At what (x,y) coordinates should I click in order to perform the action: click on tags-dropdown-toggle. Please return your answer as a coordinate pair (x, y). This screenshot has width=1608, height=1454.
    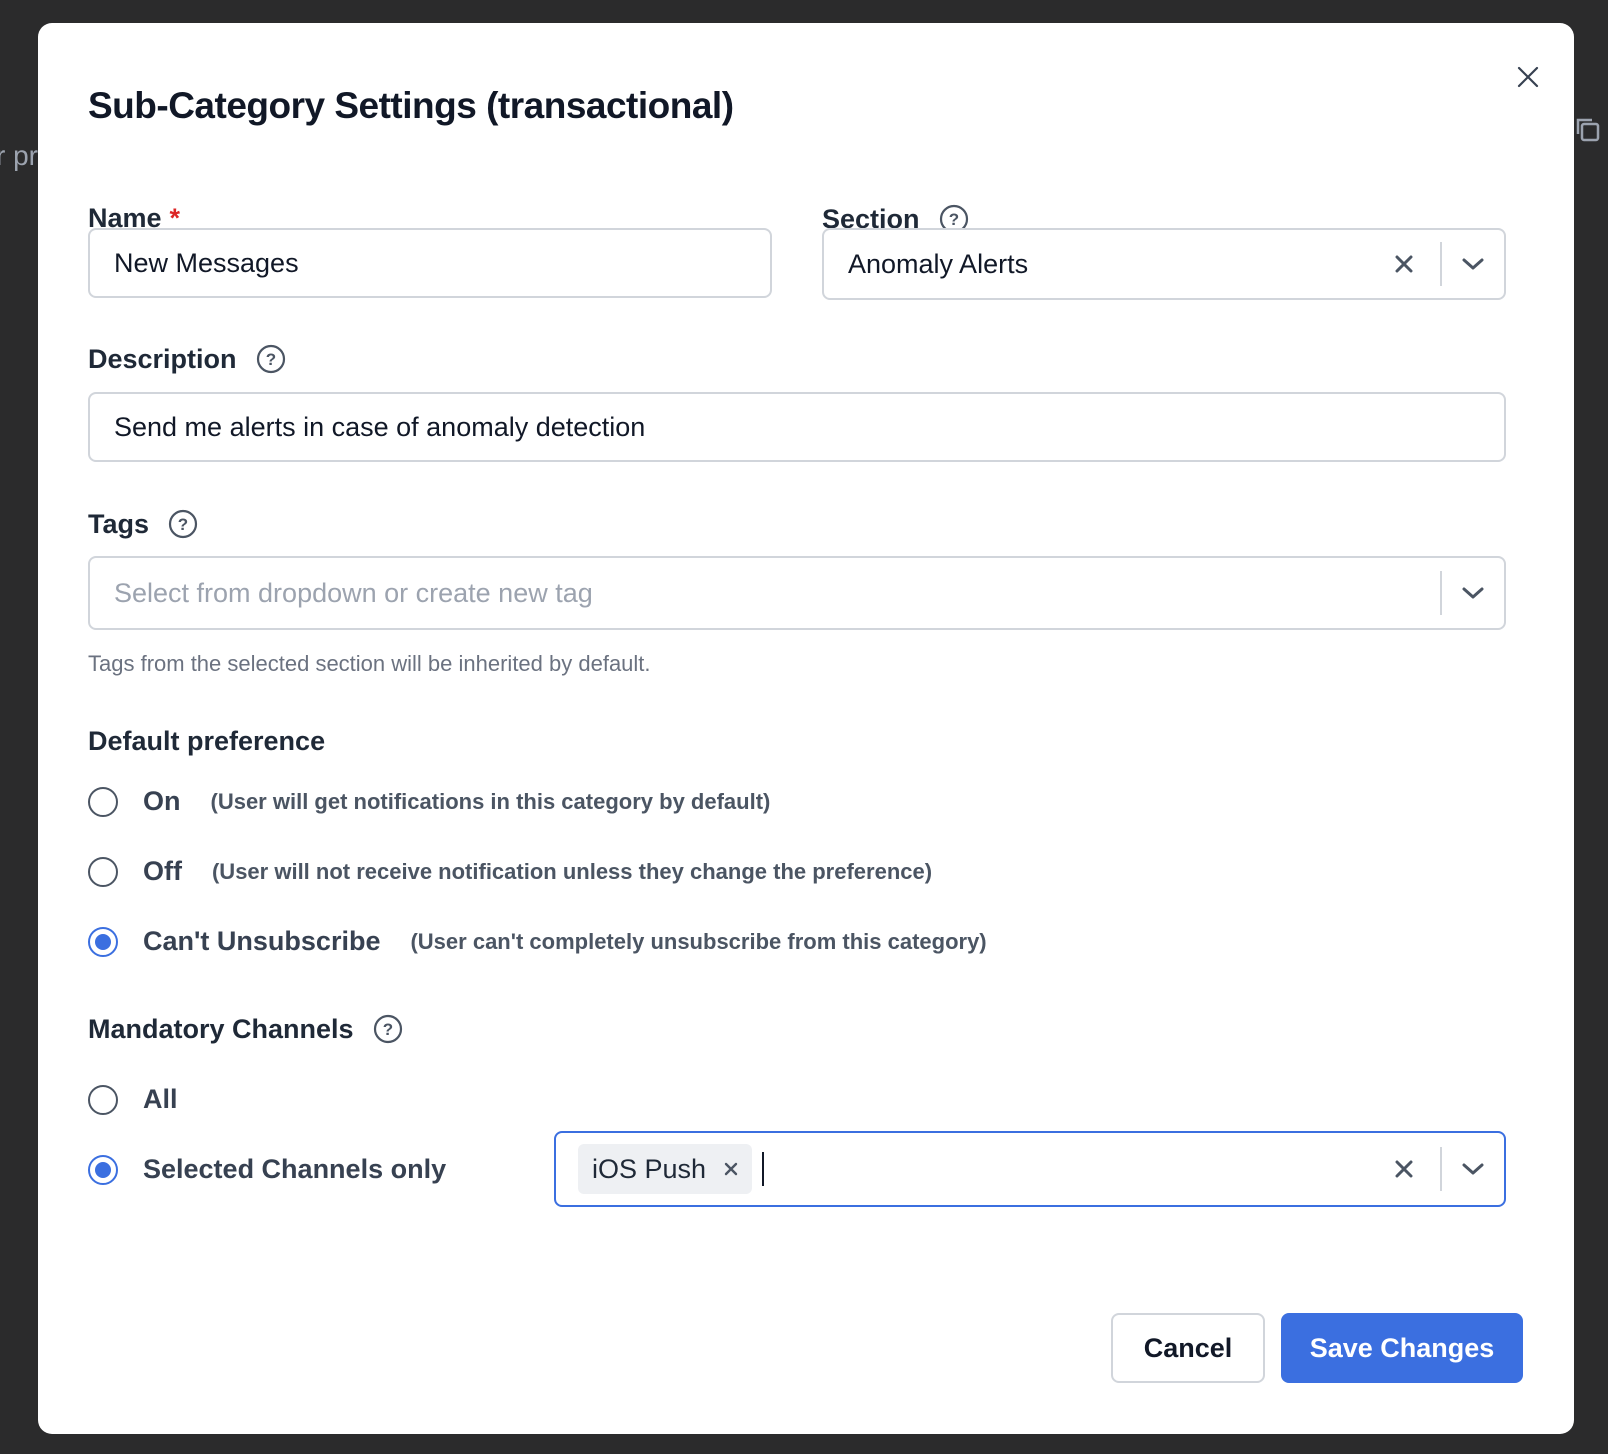
    Looking at the image, I should click on (1473, 593).